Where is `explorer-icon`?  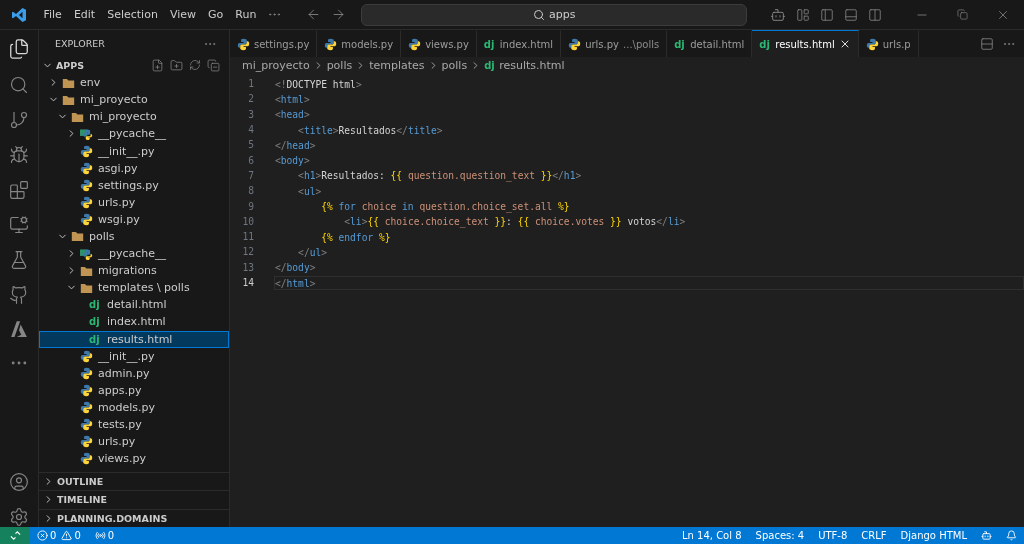
explorer-icon is located at coordinates (19, 49).